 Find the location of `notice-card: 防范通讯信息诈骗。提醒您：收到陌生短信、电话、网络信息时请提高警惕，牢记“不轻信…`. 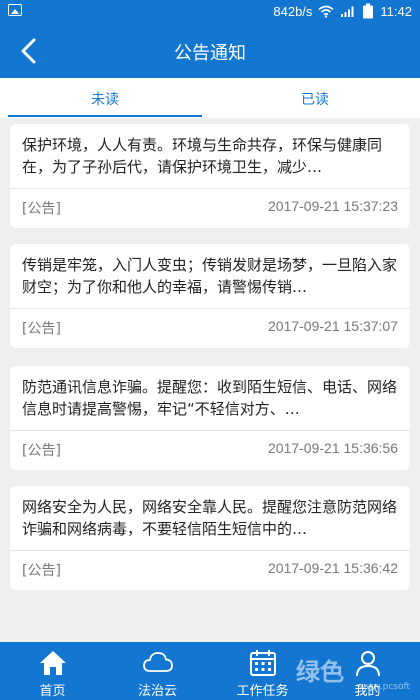

notice-card: 防范通讯信息诈骗。提醒您：收到陌生短信、电话、网络信息时请提高警惕，牢记“不轻信… is located at coordinates (210, 418).